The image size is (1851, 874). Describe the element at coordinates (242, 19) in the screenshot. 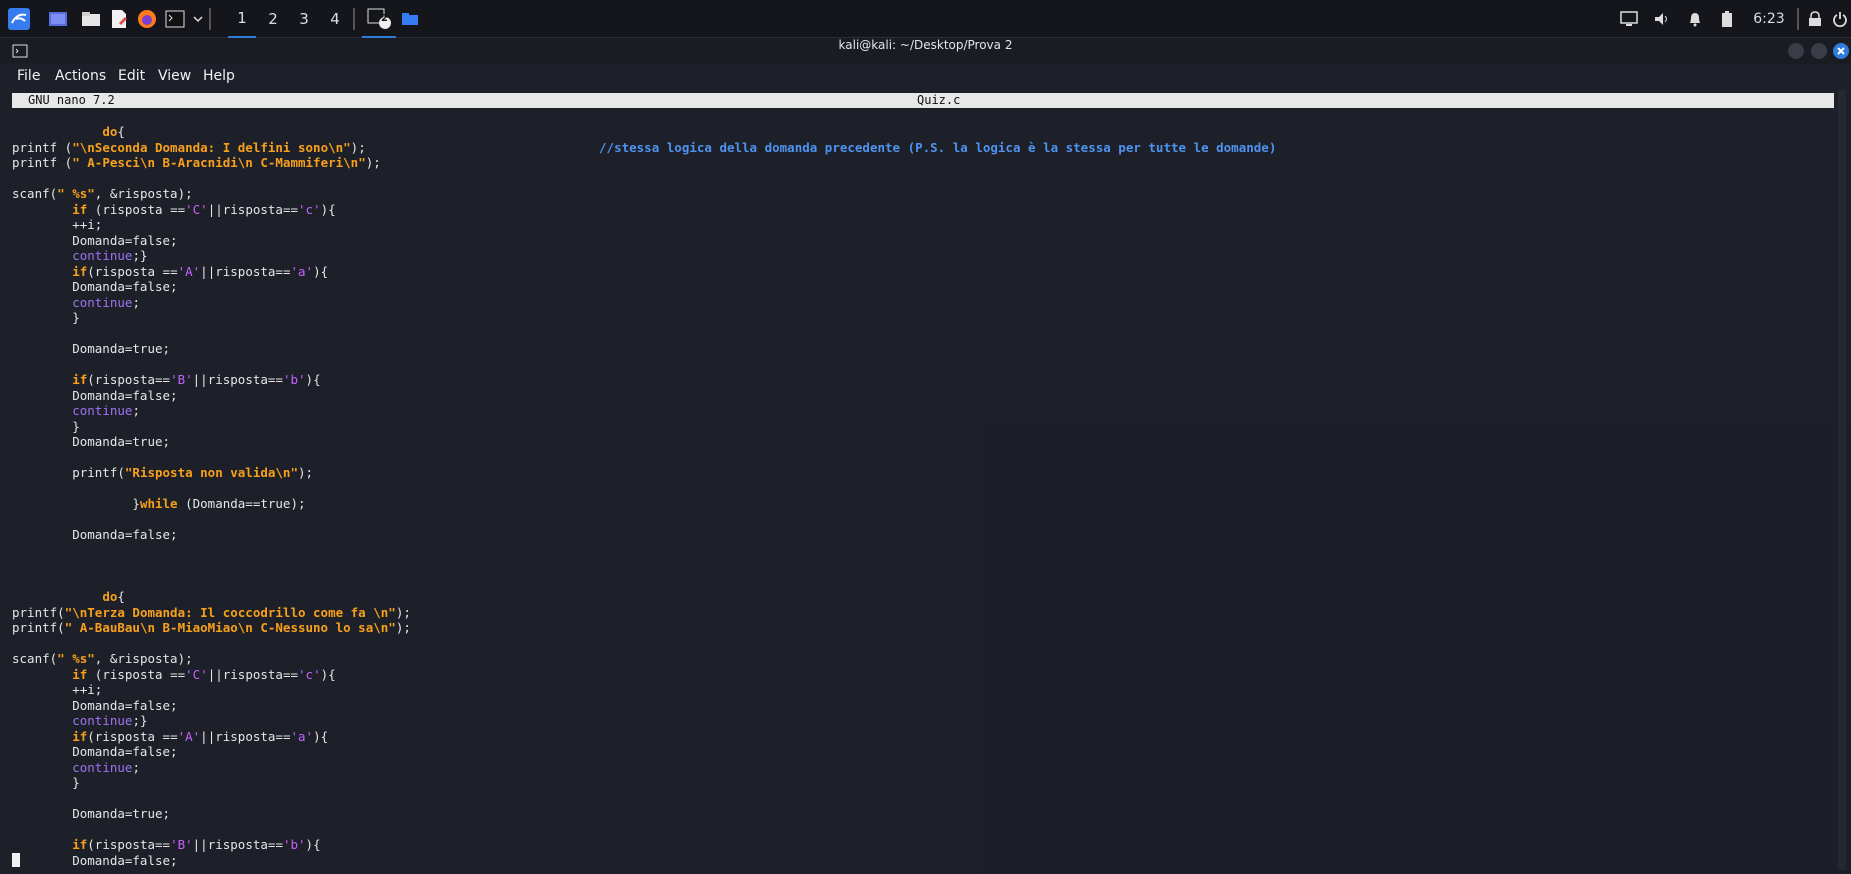

I see `workspace-1: 1` at that location.